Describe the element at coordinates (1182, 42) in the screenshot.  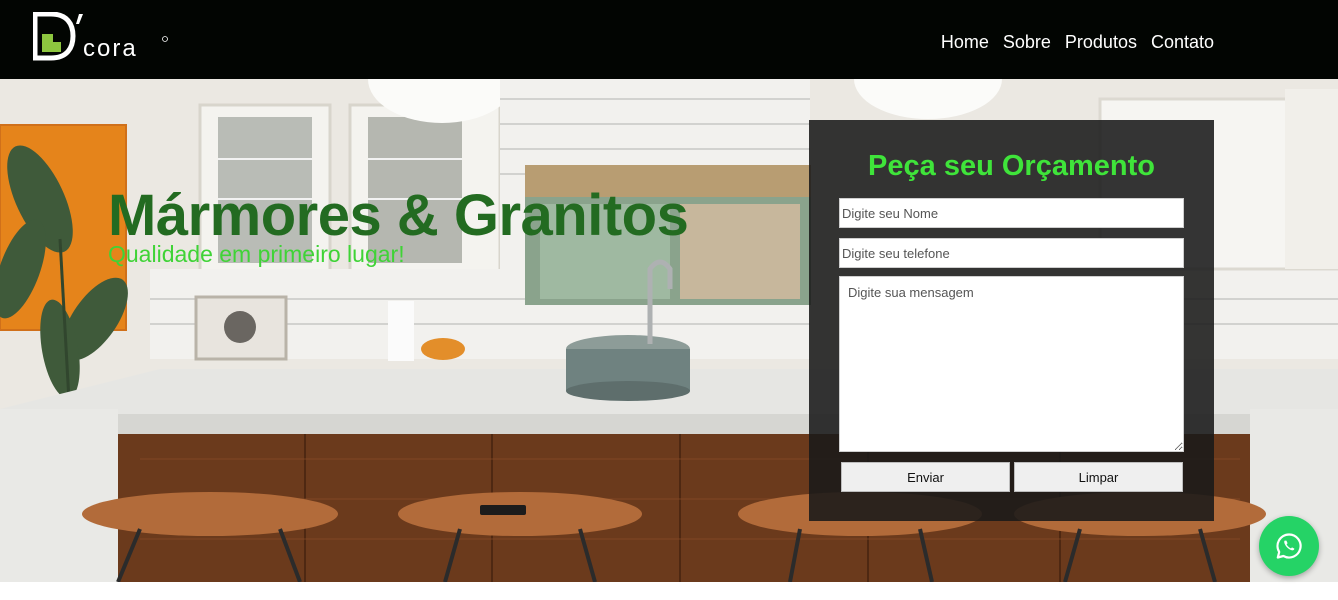
I see `nav-contato: Contato` at that location.